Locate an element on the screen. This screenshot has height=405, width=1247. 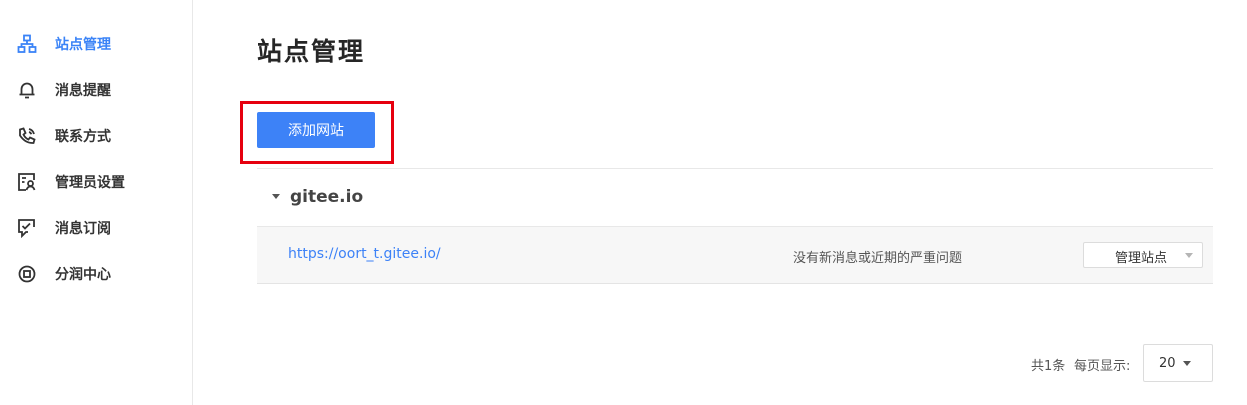
caret-down-icon is located at coordinates (276, 196).